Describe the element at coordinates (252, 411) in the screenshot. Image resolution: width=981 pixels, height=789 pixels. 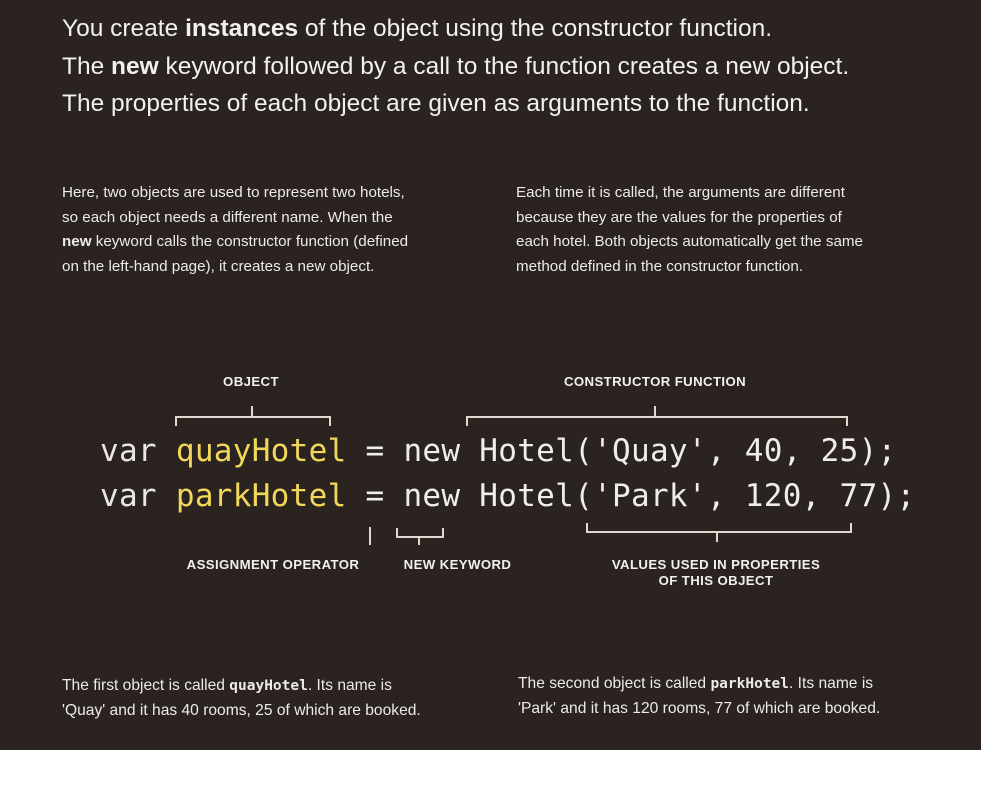
I see `object-bracket-tick` at that location.